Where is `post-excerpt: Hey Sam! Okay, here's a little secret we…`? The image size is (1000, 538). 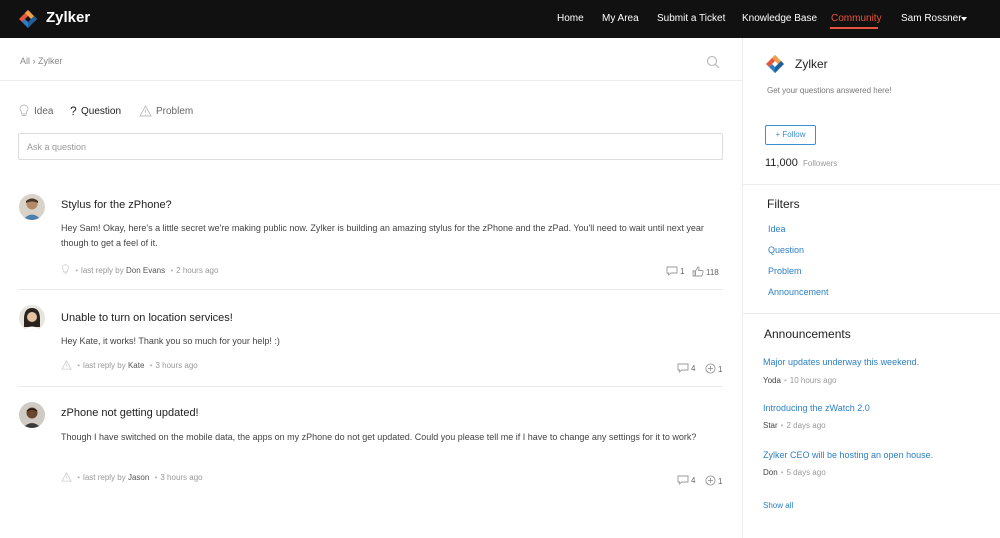 post-excerpt: Hey Sam! Okay, here's a little secret we… is located at coordinates (382, 235).